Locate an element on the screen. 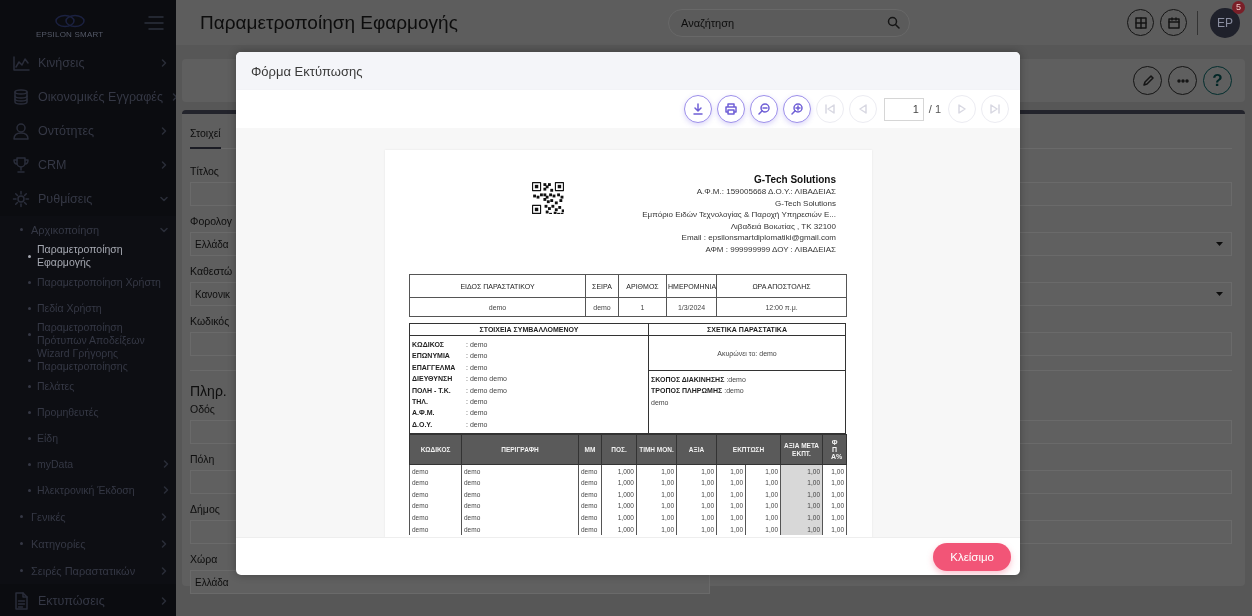  previous-page-icon is located at coordinates (862, 109).